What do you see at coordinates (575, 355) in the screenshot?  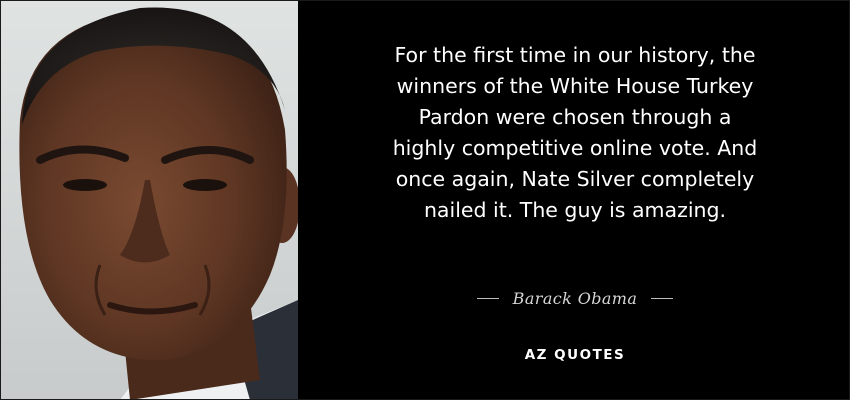 I see `brand-logo: AZ QUOTES` at bounding box center [575, 355].